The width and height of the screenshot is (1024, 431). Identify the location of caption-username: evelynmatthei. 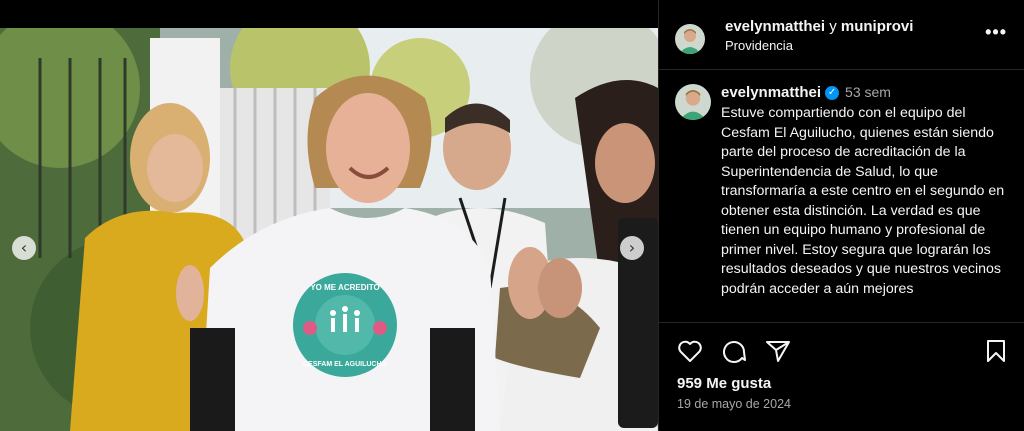
(771, 92).